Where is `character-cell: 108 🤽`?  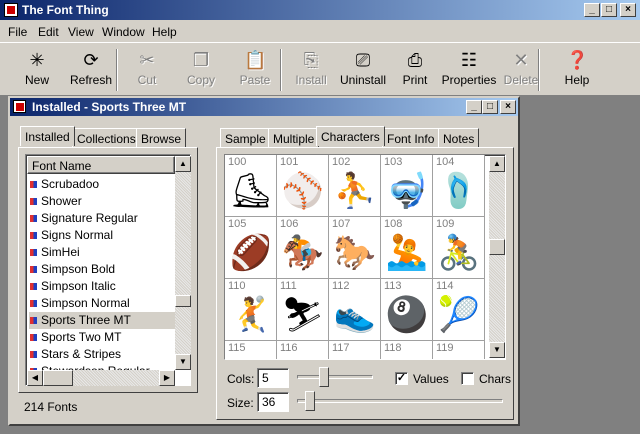 character-cell: 108 🤽 is located at coordinates (407, 248).